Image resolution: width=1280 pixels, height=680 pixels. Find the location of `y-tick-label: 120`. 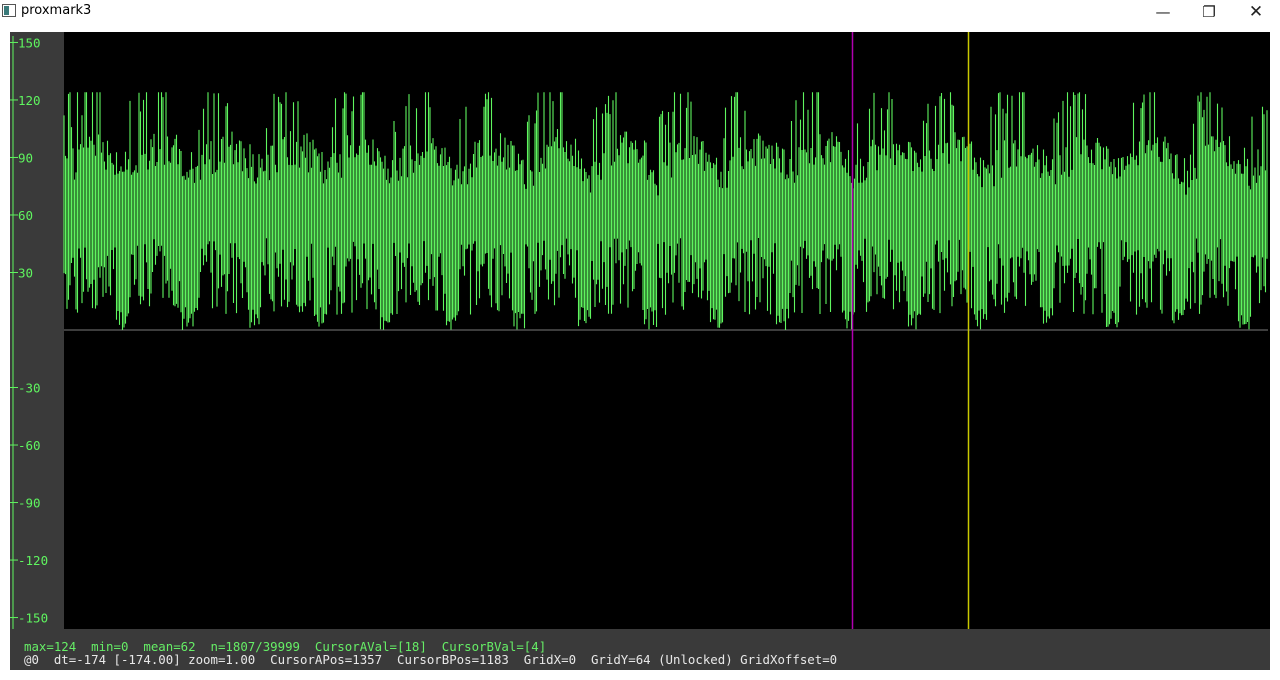

y-tick-label: 120 is located at coordinates (29, 100).